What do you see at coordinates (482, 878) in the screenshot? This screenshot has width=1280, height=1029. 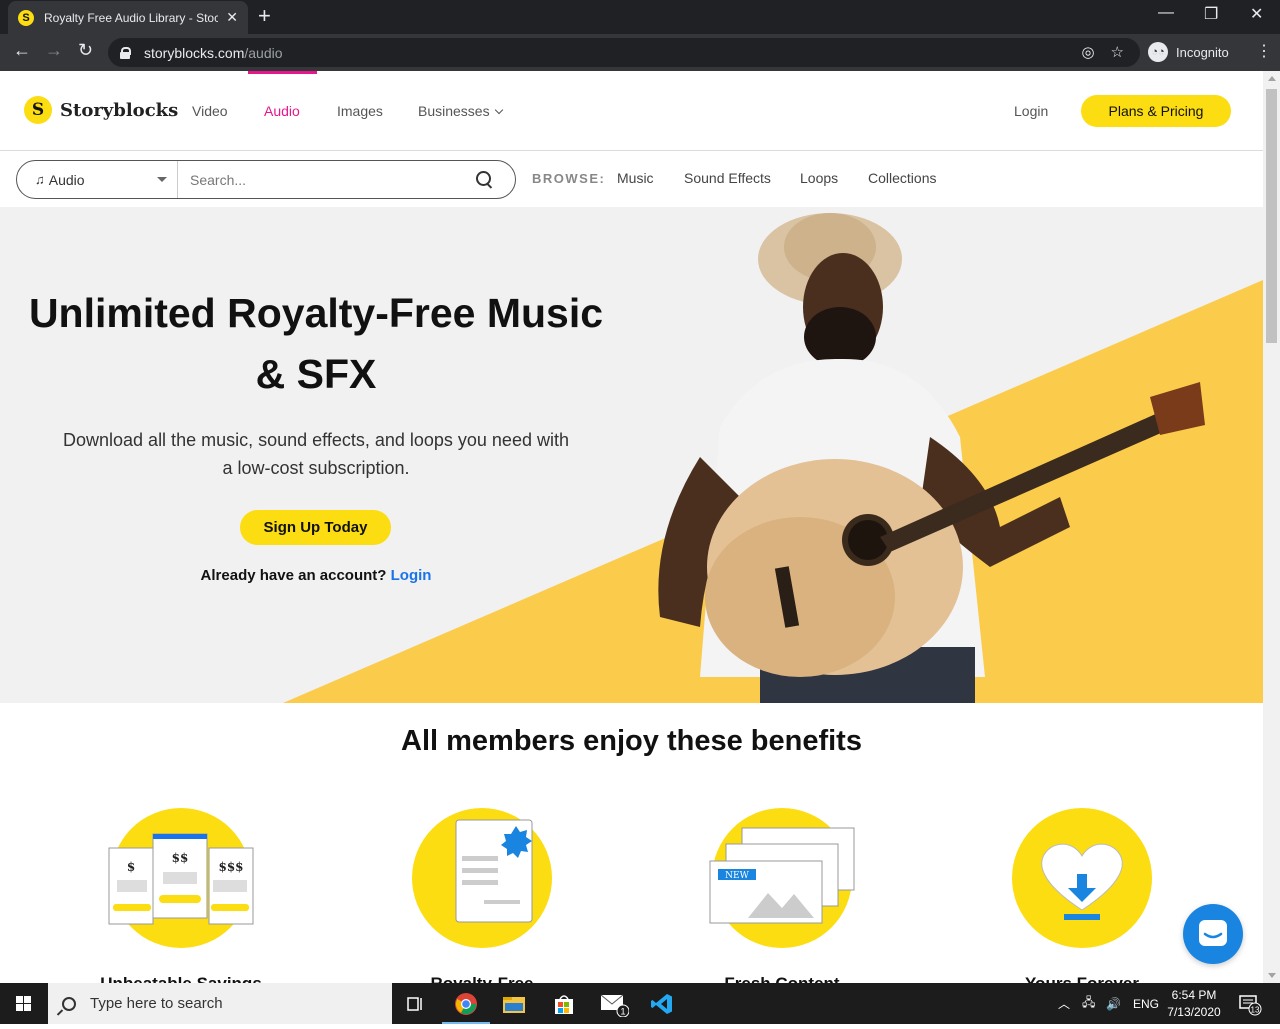 I see `royalty-free-icon` at bounding box center [482, 878].